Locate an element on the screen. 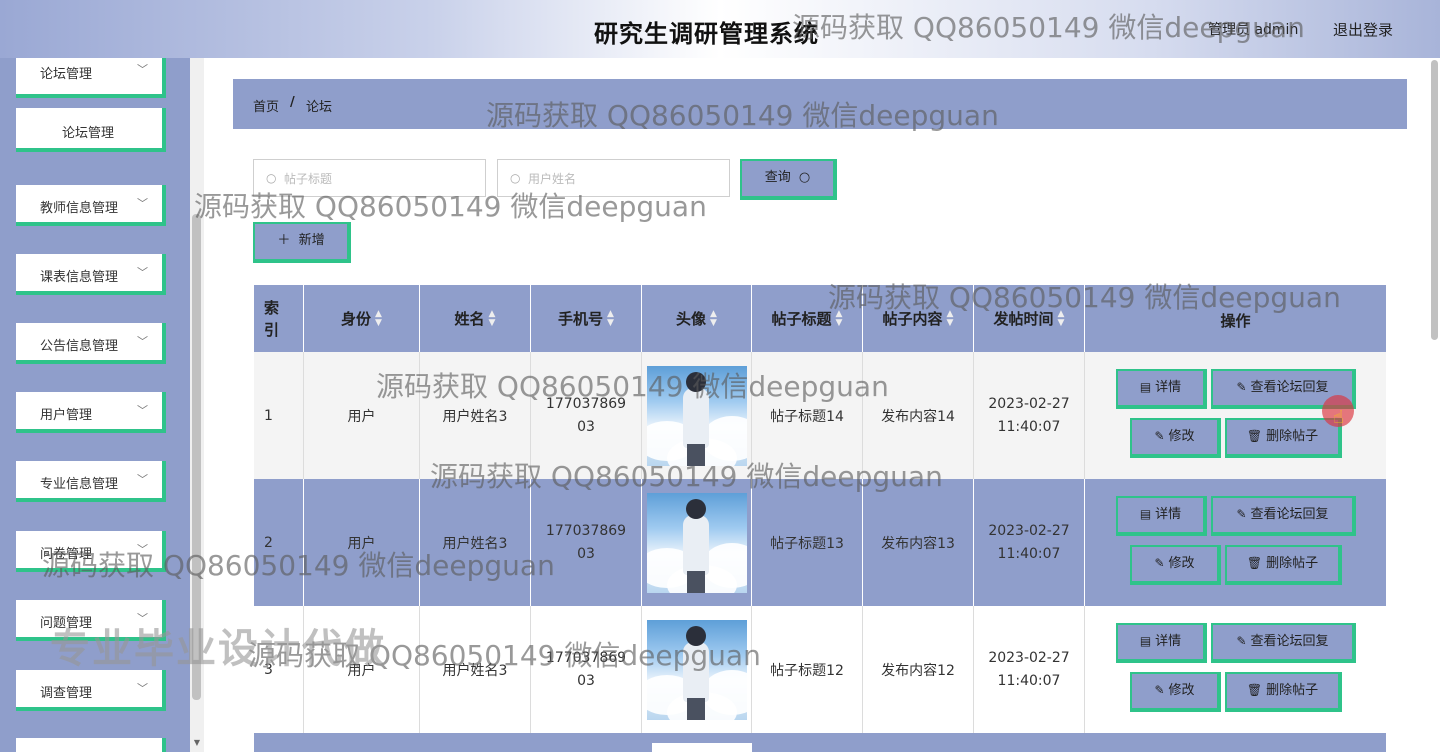  sidebar-item-label: 论坛管理 is located at coordinates (66, 74).